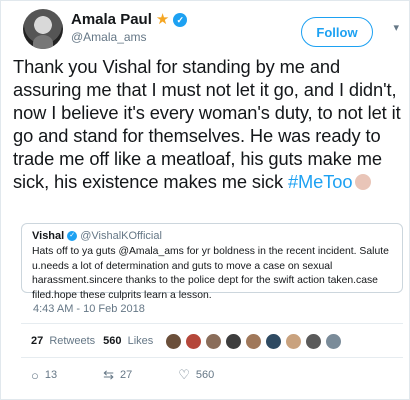  What do you see at coordinates (145, 375) in the screenshot?
I see `tweet-actions: ○ 13 ⇆ 27 ♡ 560` at bounding box center [145, 375].